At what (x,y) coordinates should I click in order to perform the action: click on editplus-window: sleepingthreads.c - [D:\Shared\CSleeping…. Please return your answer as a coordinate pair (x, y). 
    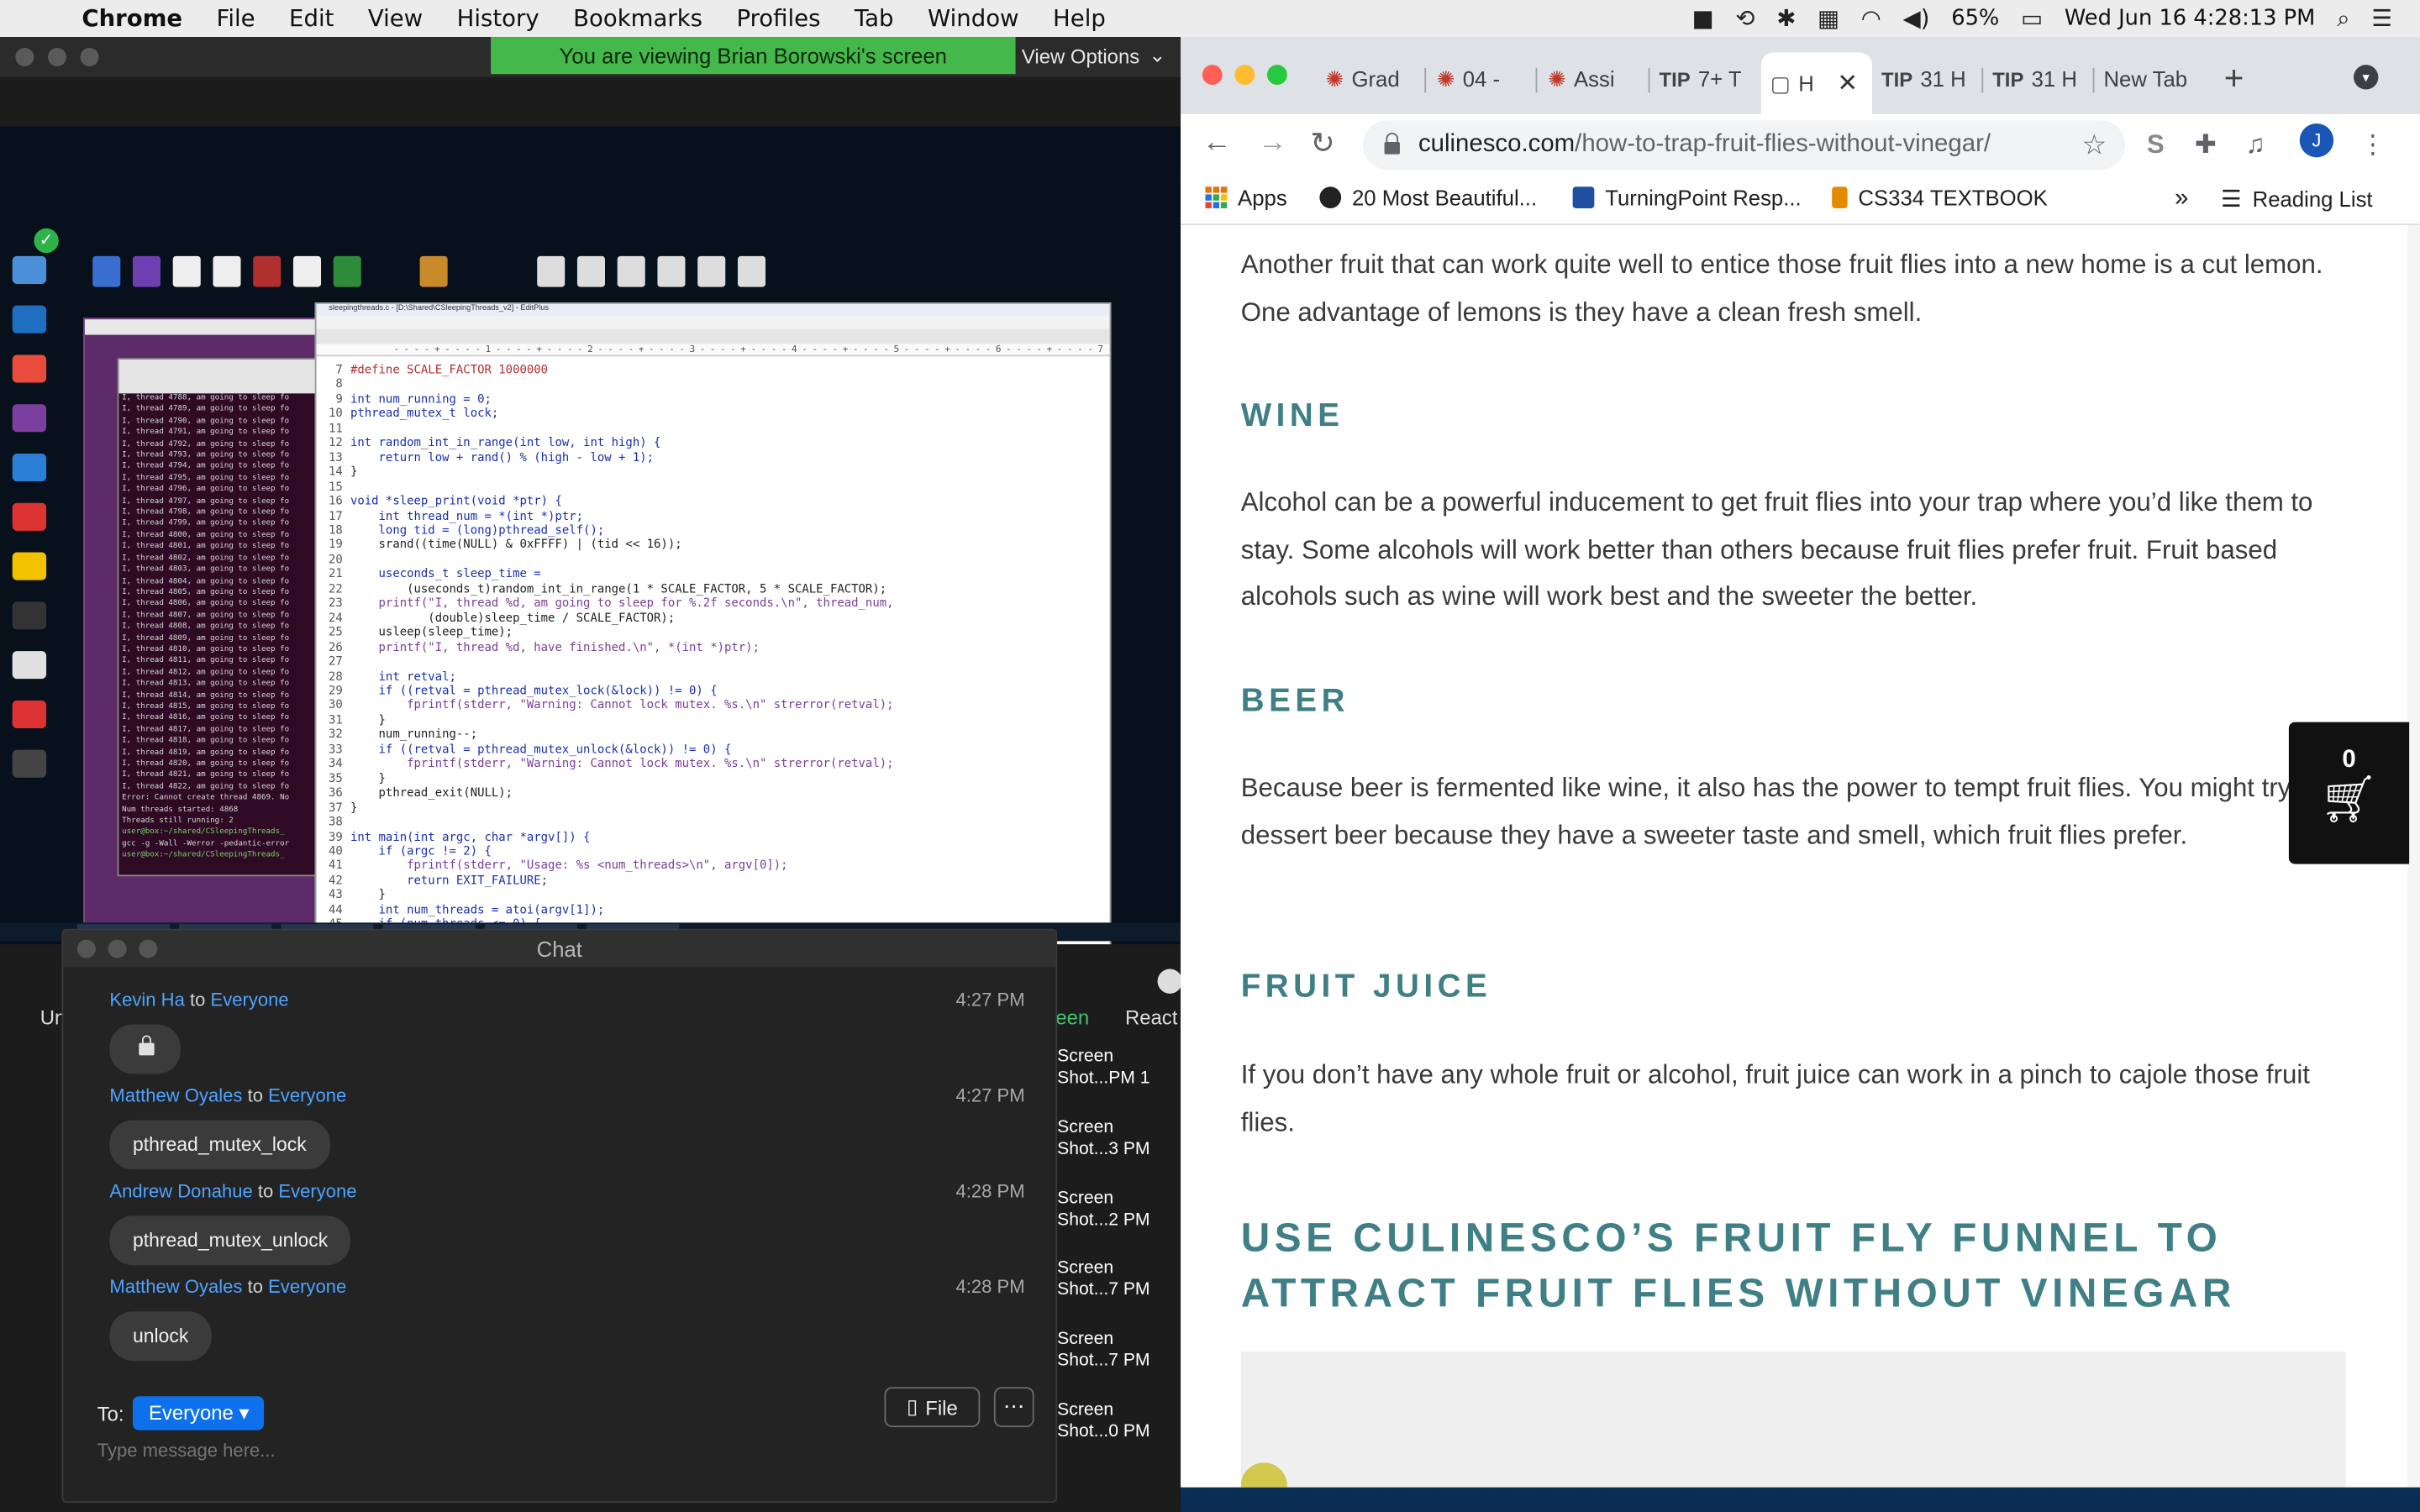
    Looking at the image, I should click on (713, 623).